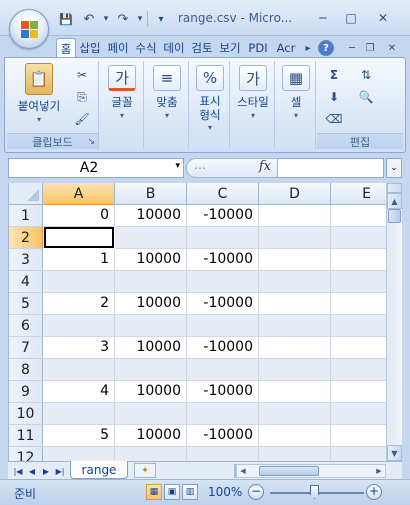 This screenshot has height=505, width=410. I want to click on vertical-scroll-thumb, so click(394, 216).